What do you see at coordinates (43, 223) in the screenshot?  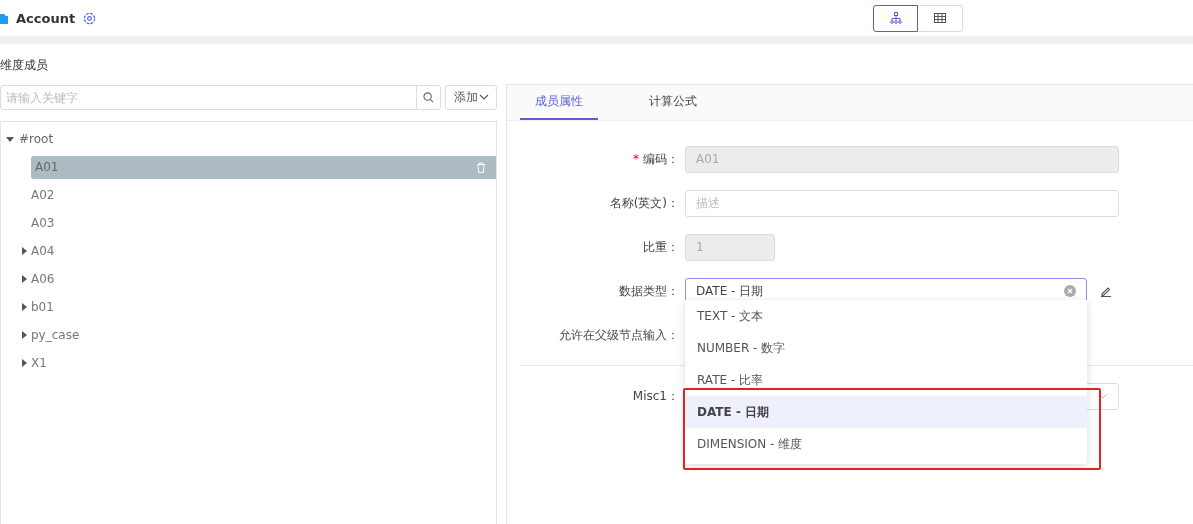 I see `tree-item: A03` at bounding box center [43, 223].